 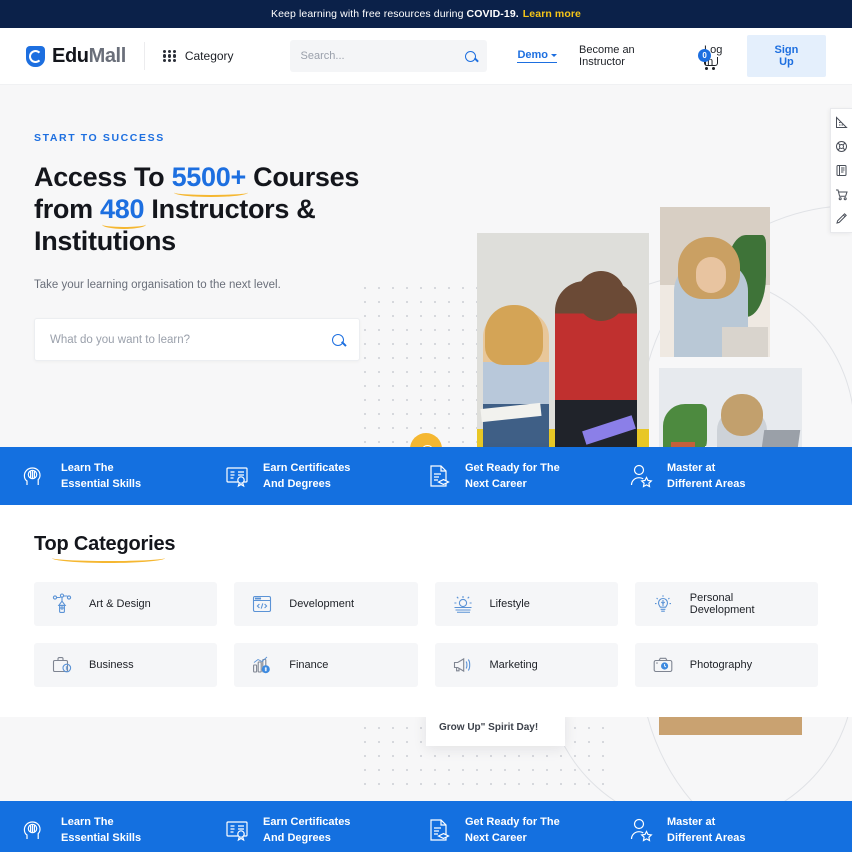 I want to click on hero-photo-woman-laptop, so click(x=715, y=282).